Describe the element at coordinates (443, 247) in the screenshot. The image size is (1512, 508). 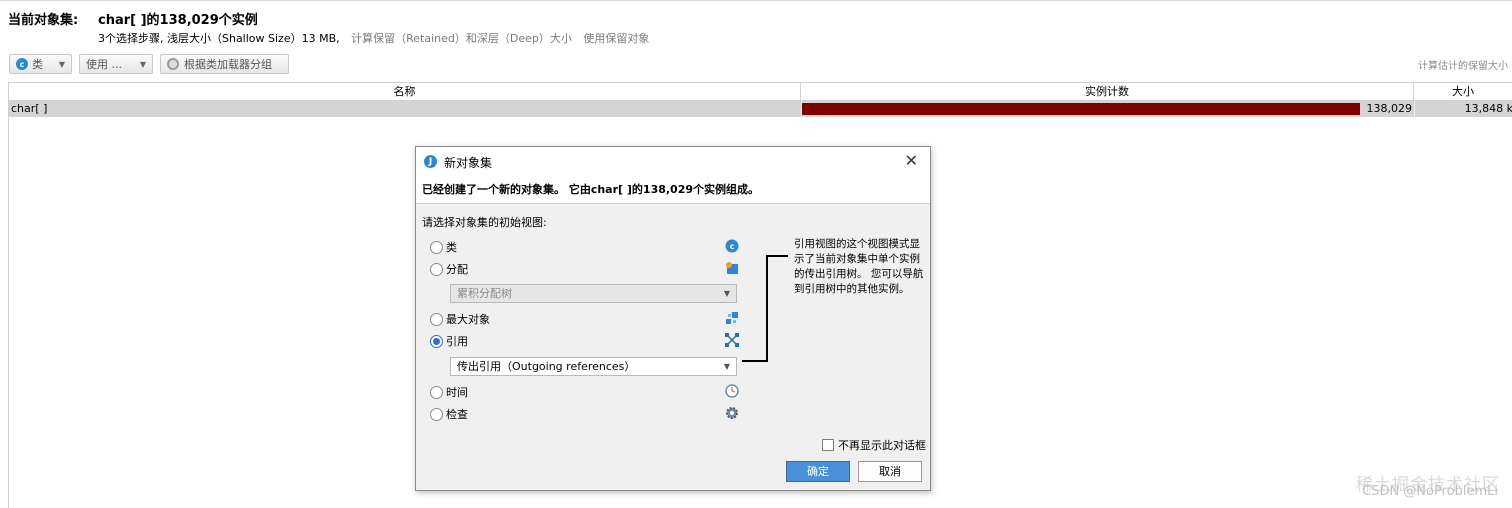
I see `option-class: 类` at that location.